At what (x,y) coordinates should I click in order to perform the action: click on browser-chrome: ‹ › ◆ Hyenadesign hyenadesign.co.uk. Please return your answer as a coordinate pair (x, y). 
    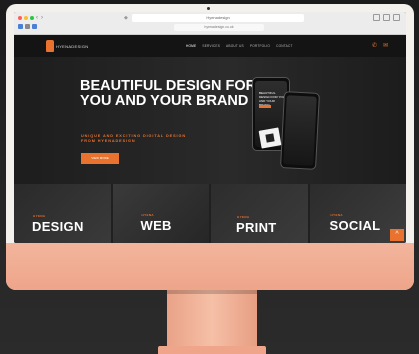
    Looking at the image, I should click on (210, 23).